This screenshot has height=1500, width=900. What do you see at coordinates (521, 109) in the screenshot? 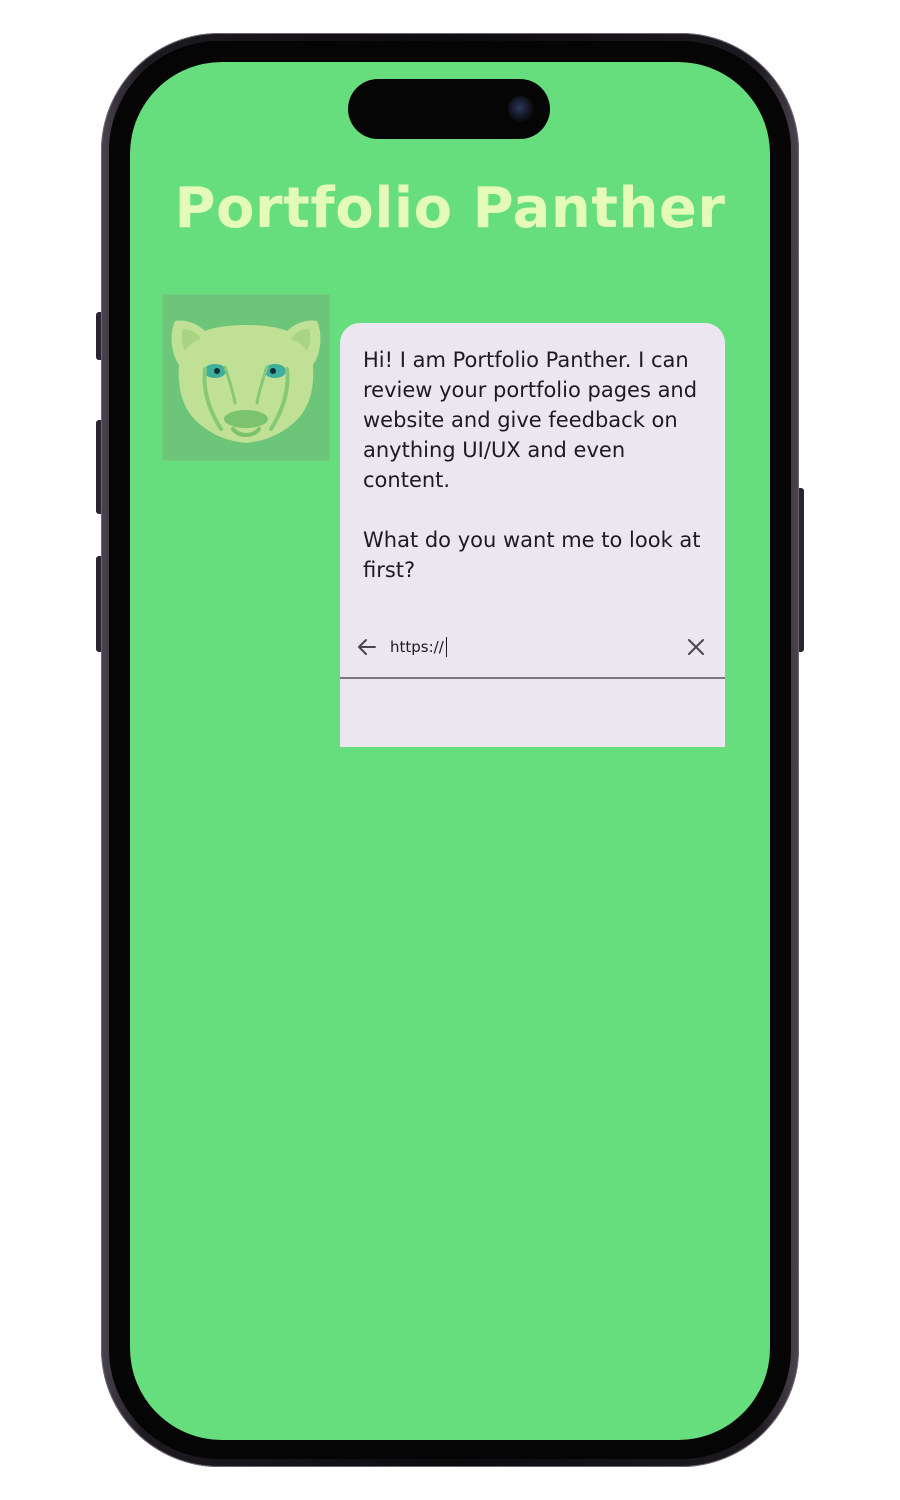
I see `camera-icon` at bounding box center [521, 109].